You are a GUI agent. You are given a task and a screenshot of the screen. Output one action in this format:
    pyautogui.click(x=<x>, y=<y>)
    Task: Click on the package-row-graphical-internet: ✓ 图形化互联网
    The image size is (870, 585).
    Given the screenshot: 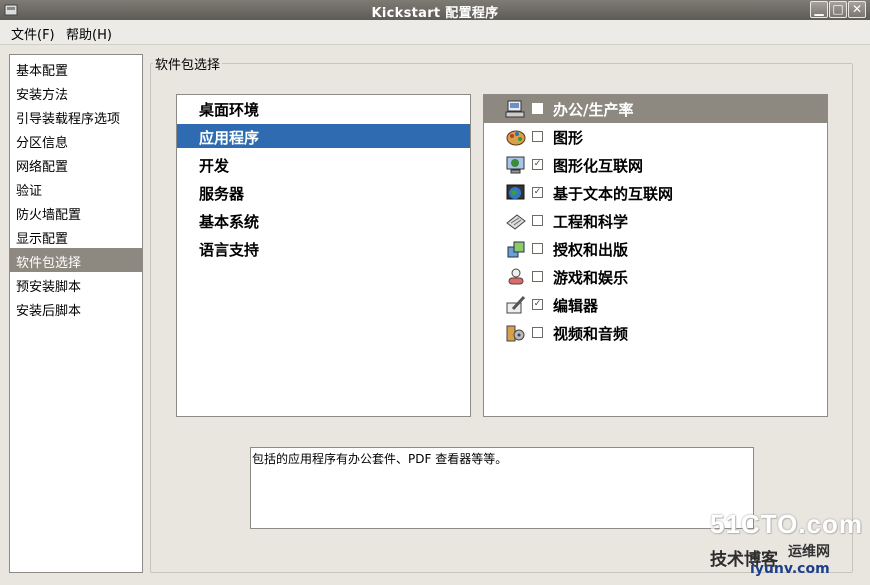 What is the action you would take?
    pyautogui.click(x=655, y=165)
    